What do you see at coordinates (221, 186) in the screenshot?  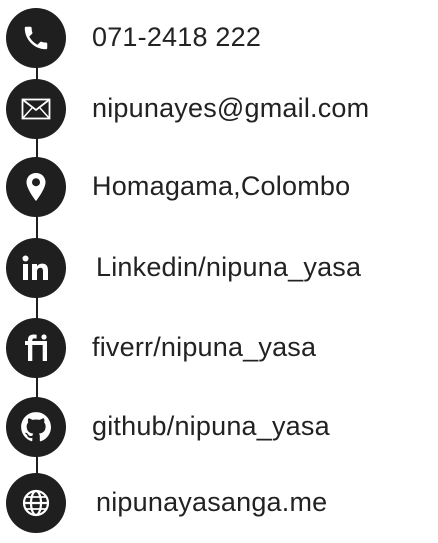 I see `location-text: Homagama,Colombo` at bounding box center [221, 186].